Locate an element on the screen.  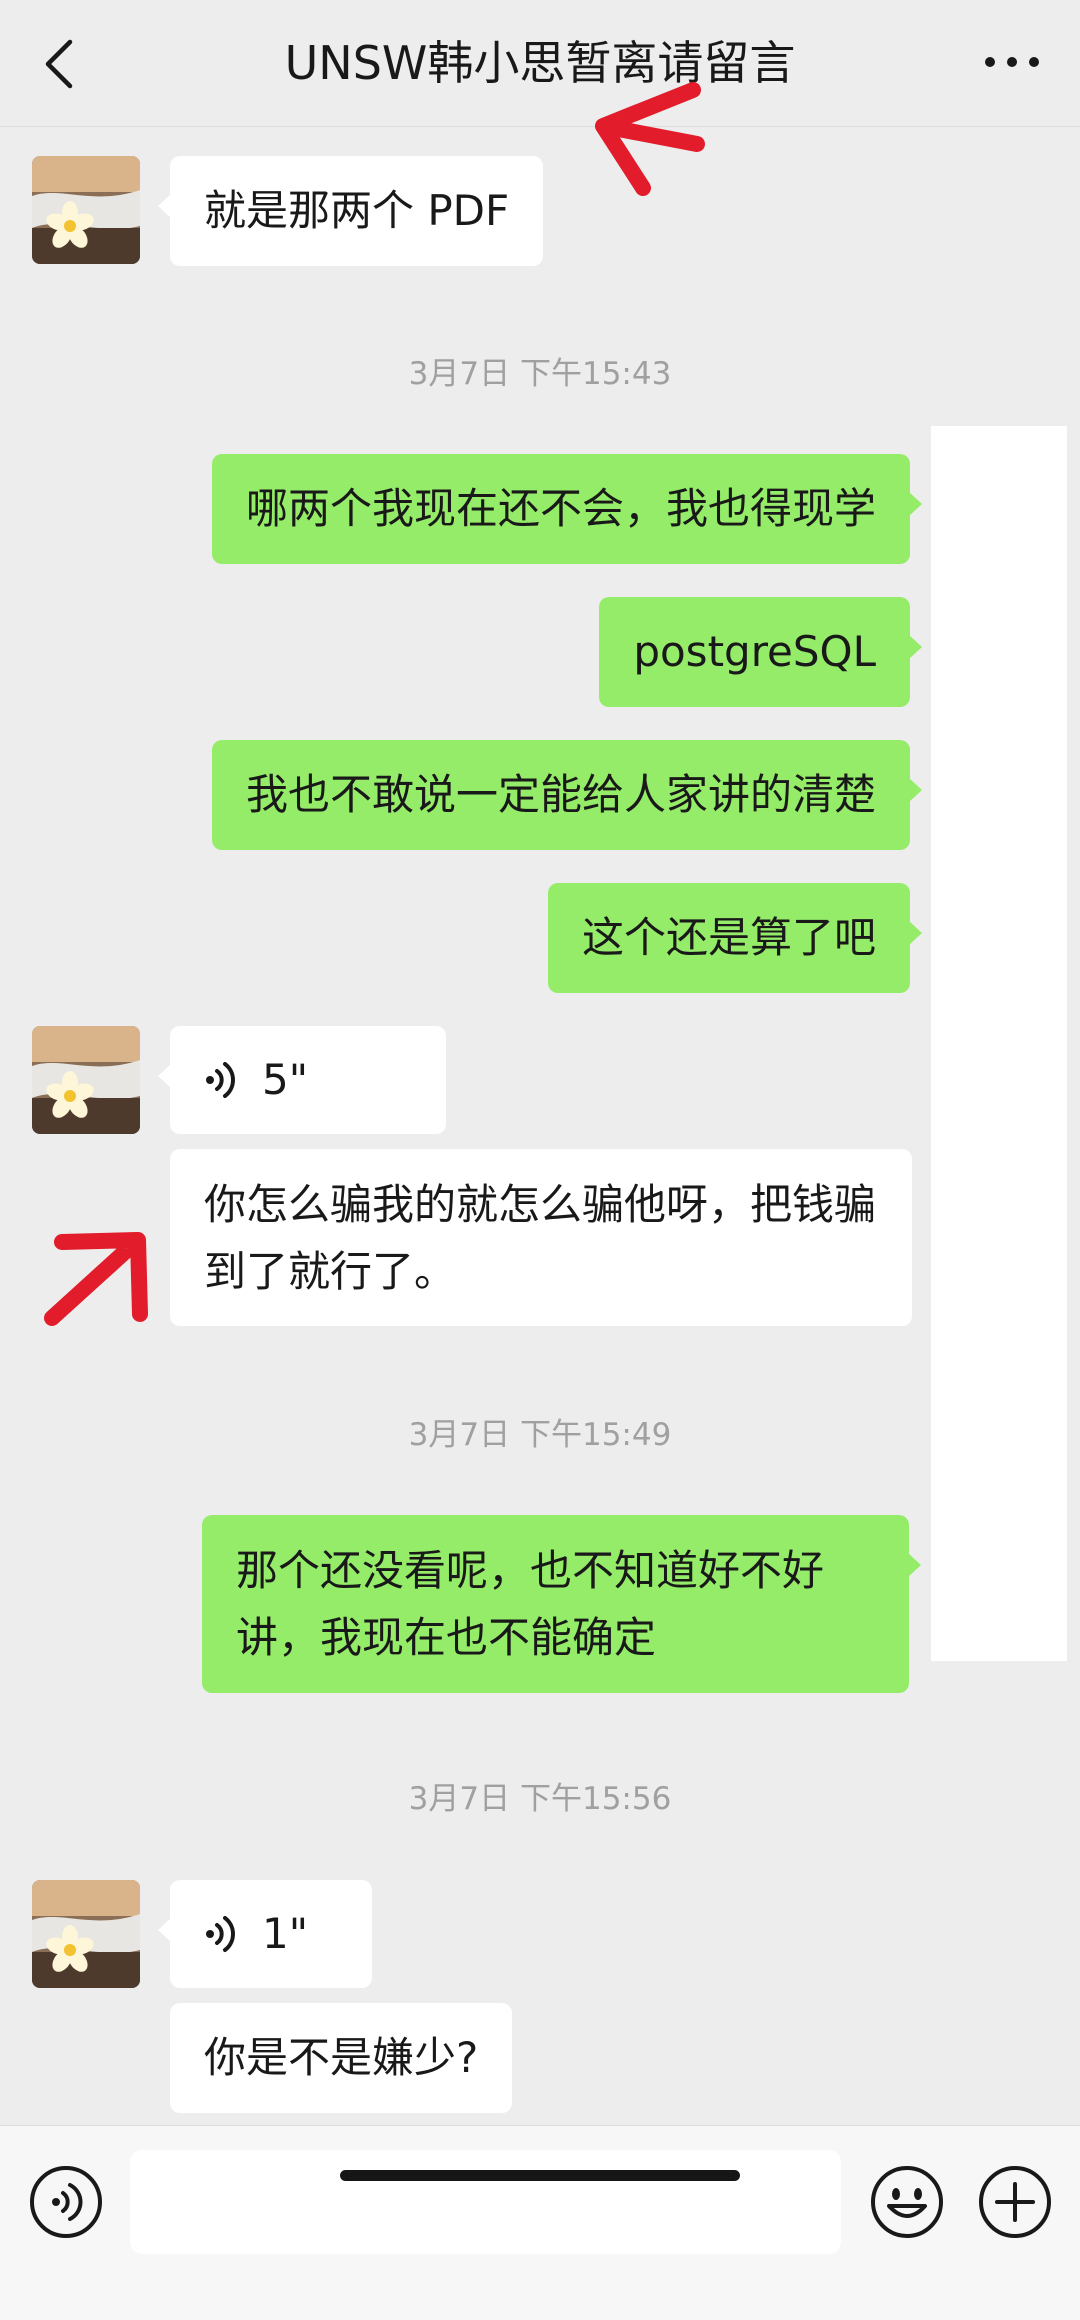
message-bubble: 你怎么骗我的就怎么骗他呀，把钱骗到了就行了。 is located at coordinates (541, 1237).